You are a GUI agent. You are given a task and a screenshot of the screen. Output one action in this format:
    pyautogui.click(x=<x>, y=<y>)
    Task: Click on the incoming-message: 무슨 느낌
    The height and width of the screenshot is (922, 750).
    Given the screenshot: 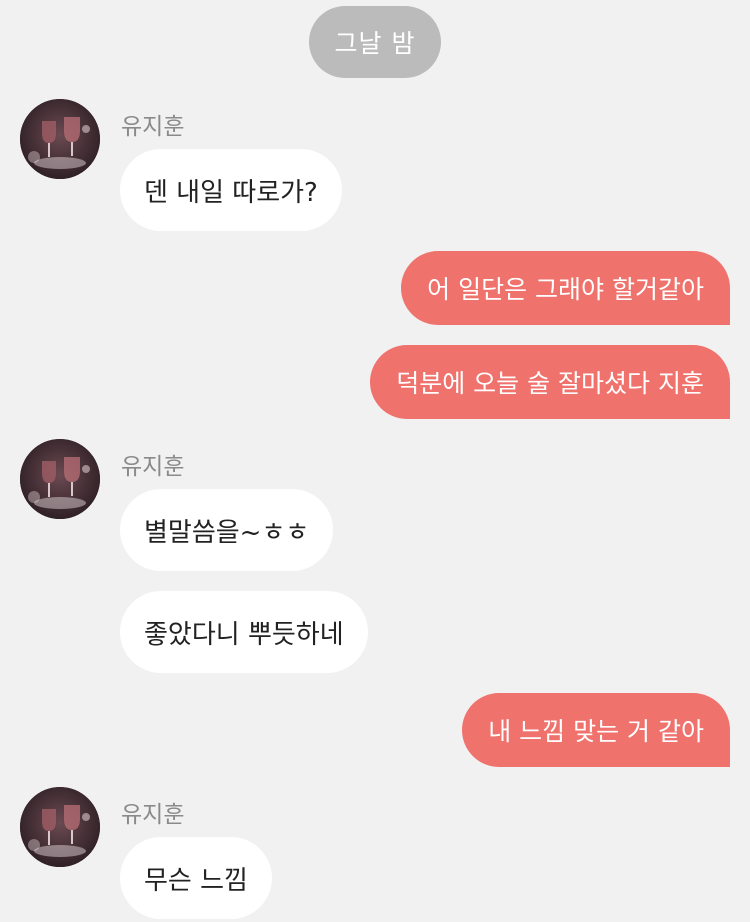 What is the action you would take?
    pyautogui.click(x=196, y=878)
    